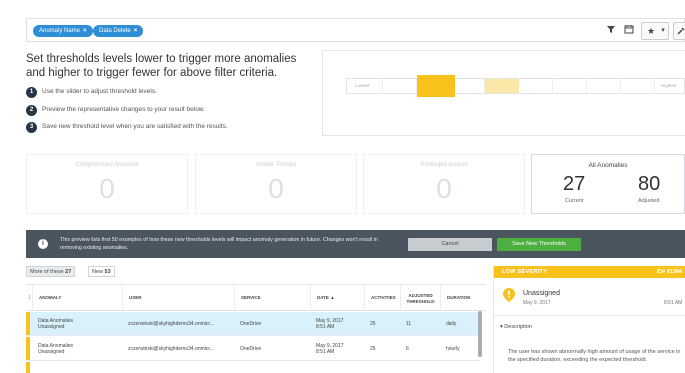 This screenshot has width=685, height=373. What do you see at coordinates (337, 298) in the screenshot?
I see `column-date: DATE ▲` at bounding box center [337, 298].